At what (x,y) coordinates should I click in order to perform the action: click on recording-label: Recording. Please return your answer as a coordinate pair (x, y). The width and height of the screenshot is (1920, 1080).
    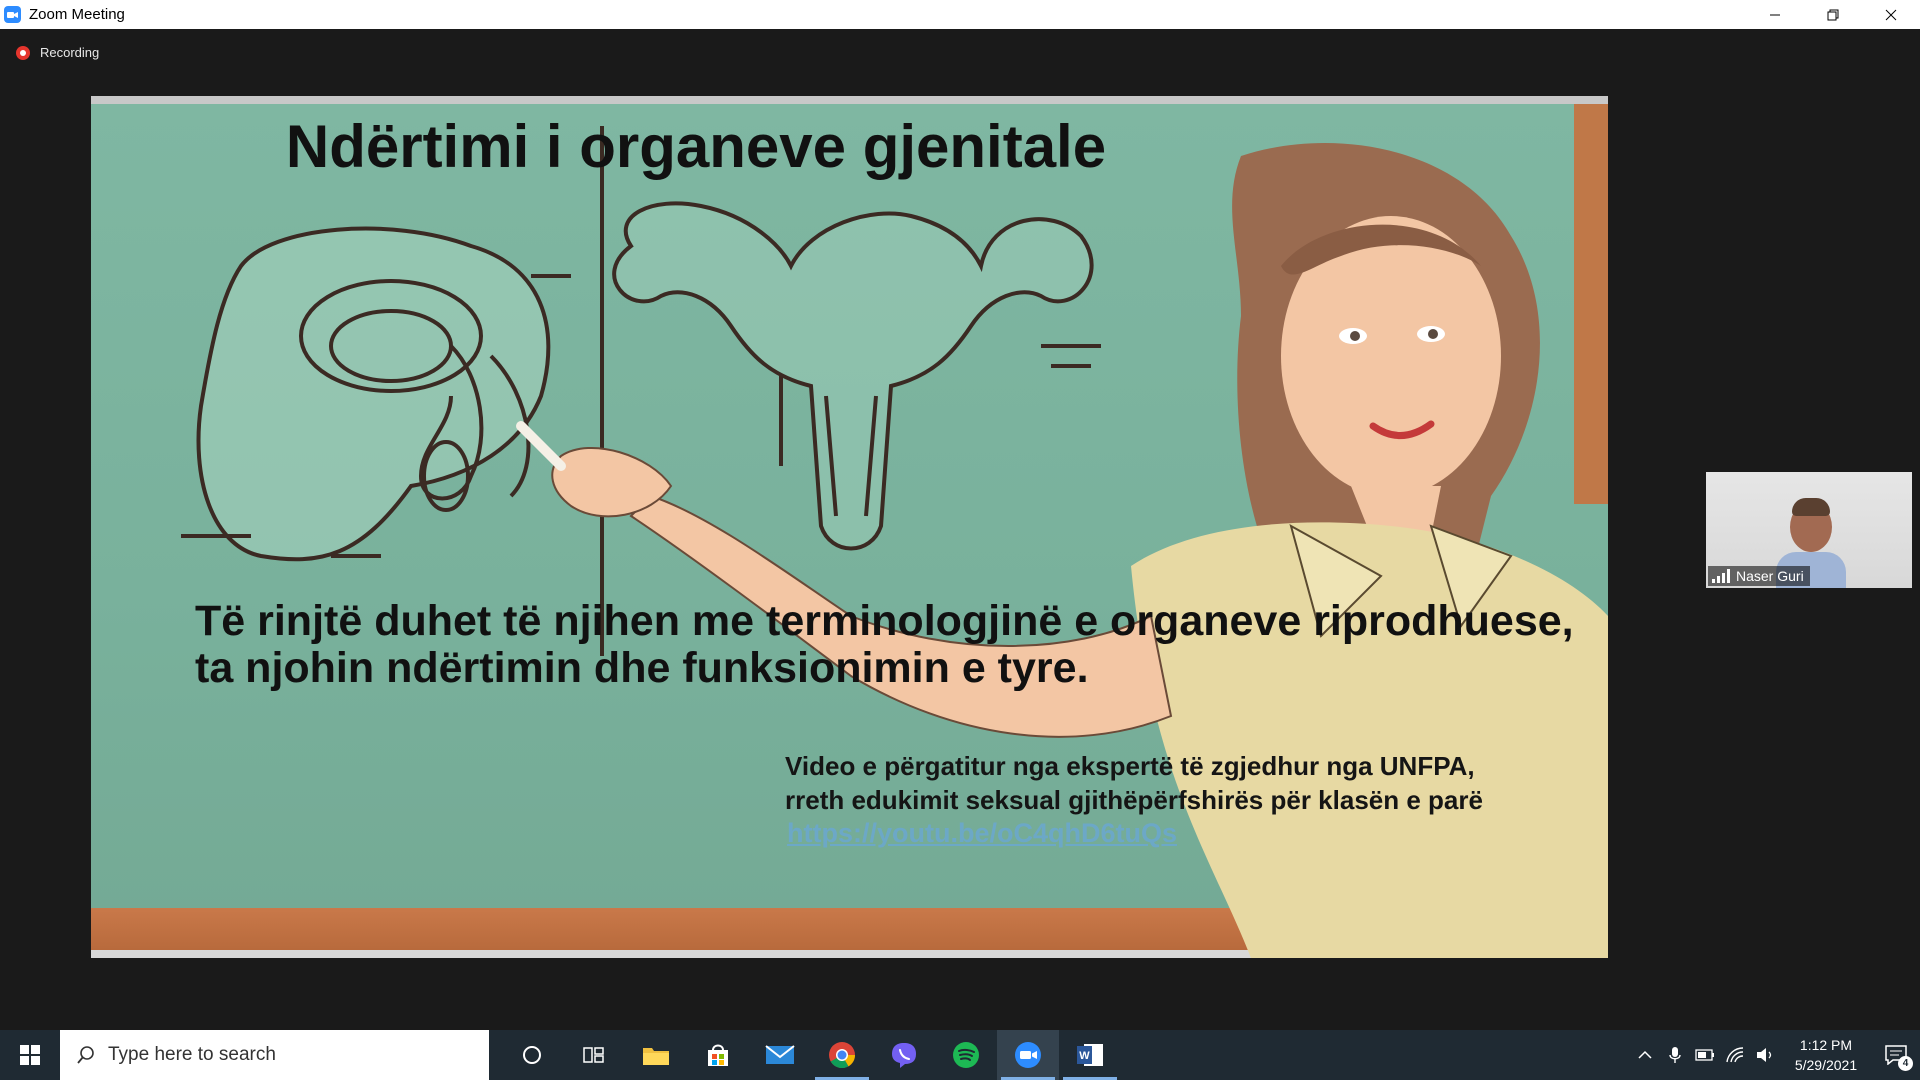
    Looking at the image, I should click on (70, 52).